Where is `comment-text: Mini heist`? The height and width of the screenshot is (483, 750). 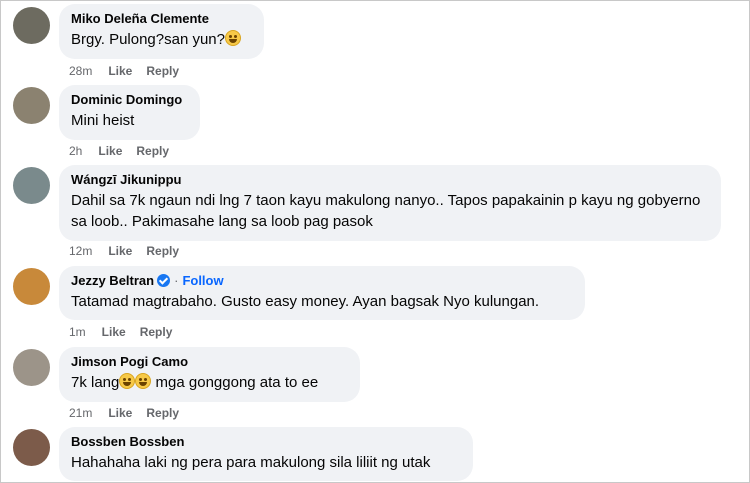 comment-text: Mini heist is located at coordinates (103, 120).